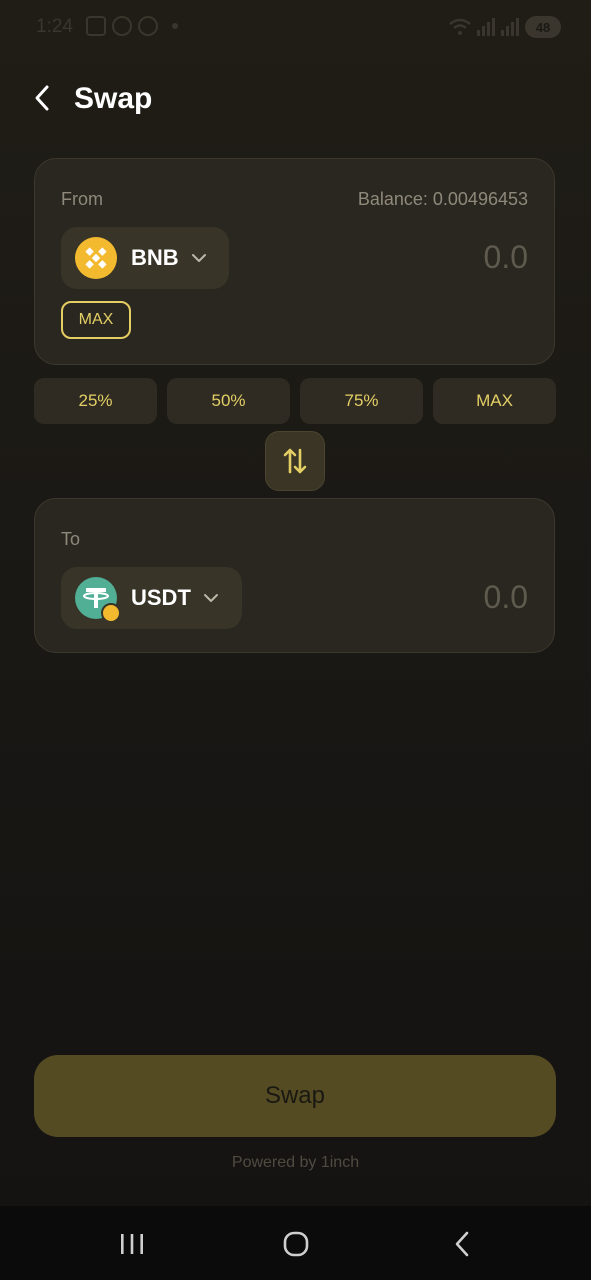 Image resolution: width=591 pixels, height=1280 pixels. I want to click on status-time: 1:24, so click(54, 26).